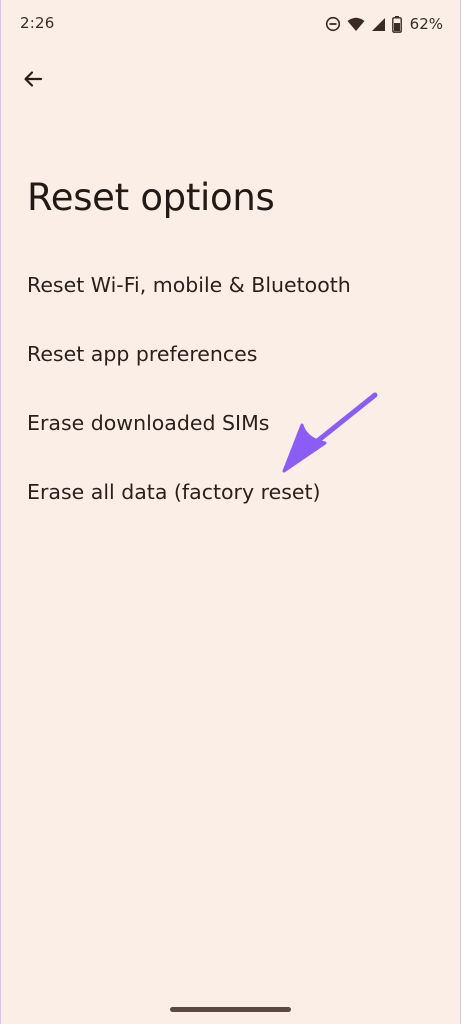 Image resolution: width=461 pixels, height=1024 pixels. Describe the element at coordinates (356, 24) in the screenshot. I see `wifi-icon` at that location.